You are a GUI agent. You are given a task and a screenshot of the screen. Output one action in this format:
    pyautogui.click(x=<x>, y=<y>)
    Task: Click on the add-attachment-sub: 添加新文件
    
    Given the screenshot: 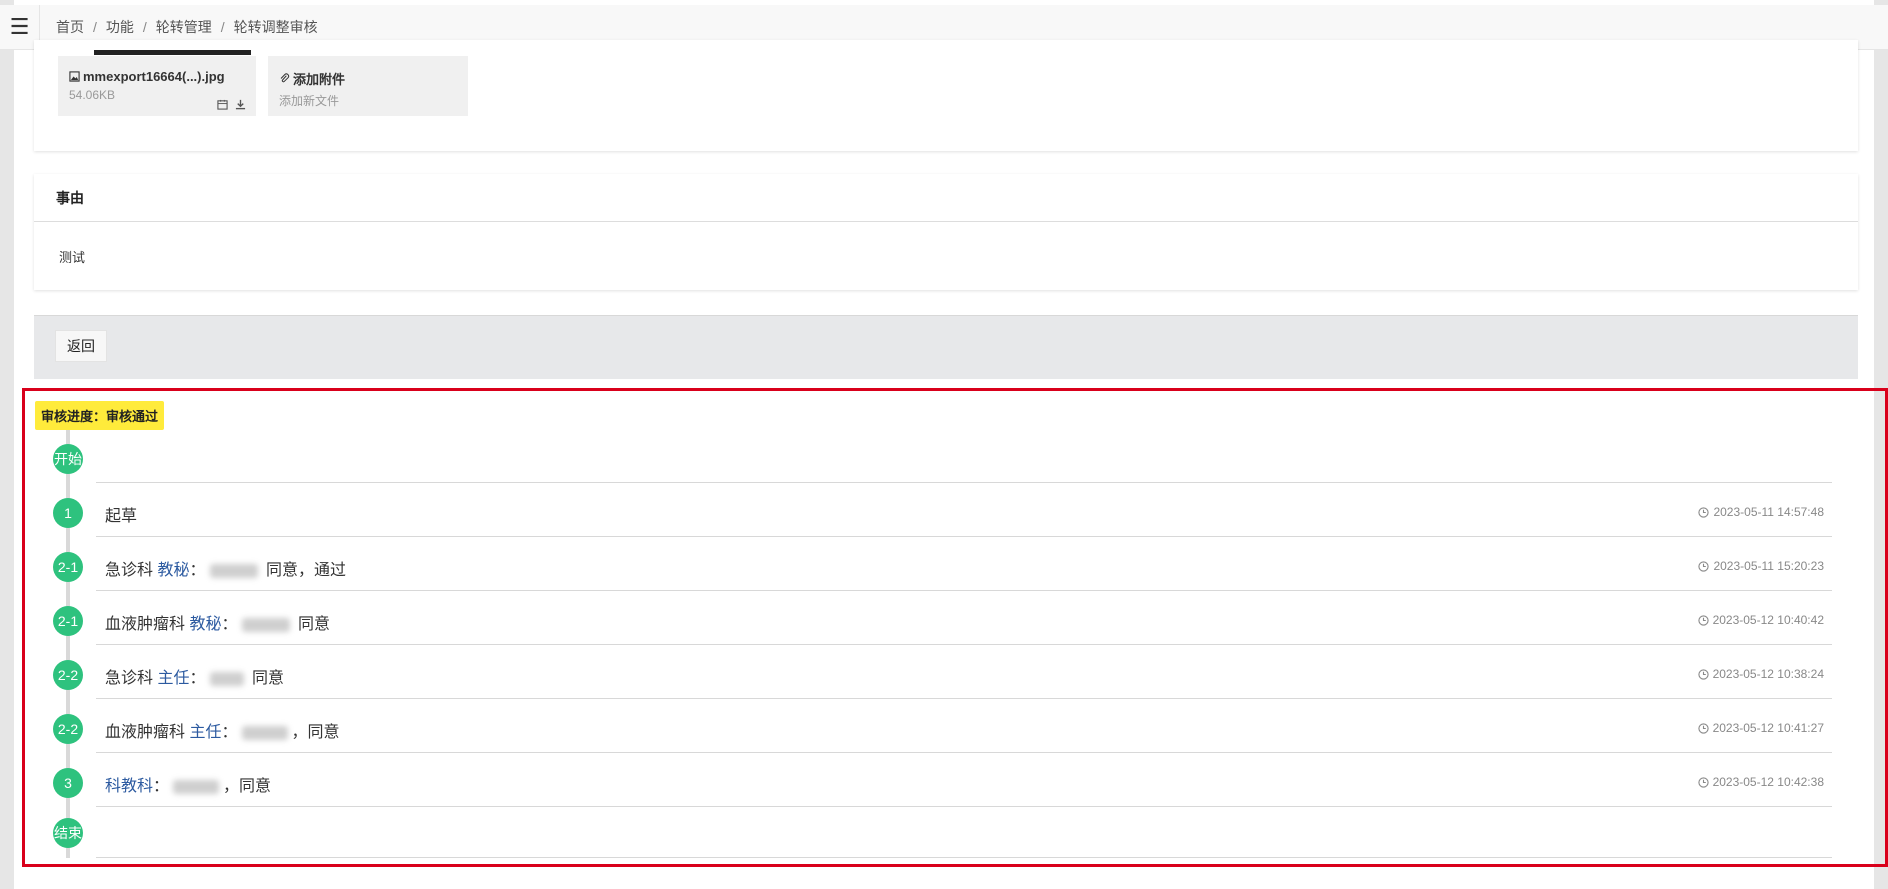 What is the action you would take?
    pyautogui.click(x=309, y=101)
    